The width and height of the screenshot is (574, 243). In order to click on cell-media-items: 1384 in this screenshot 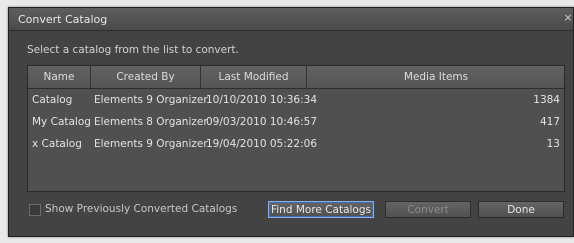, I will do `click(546, 100)`.